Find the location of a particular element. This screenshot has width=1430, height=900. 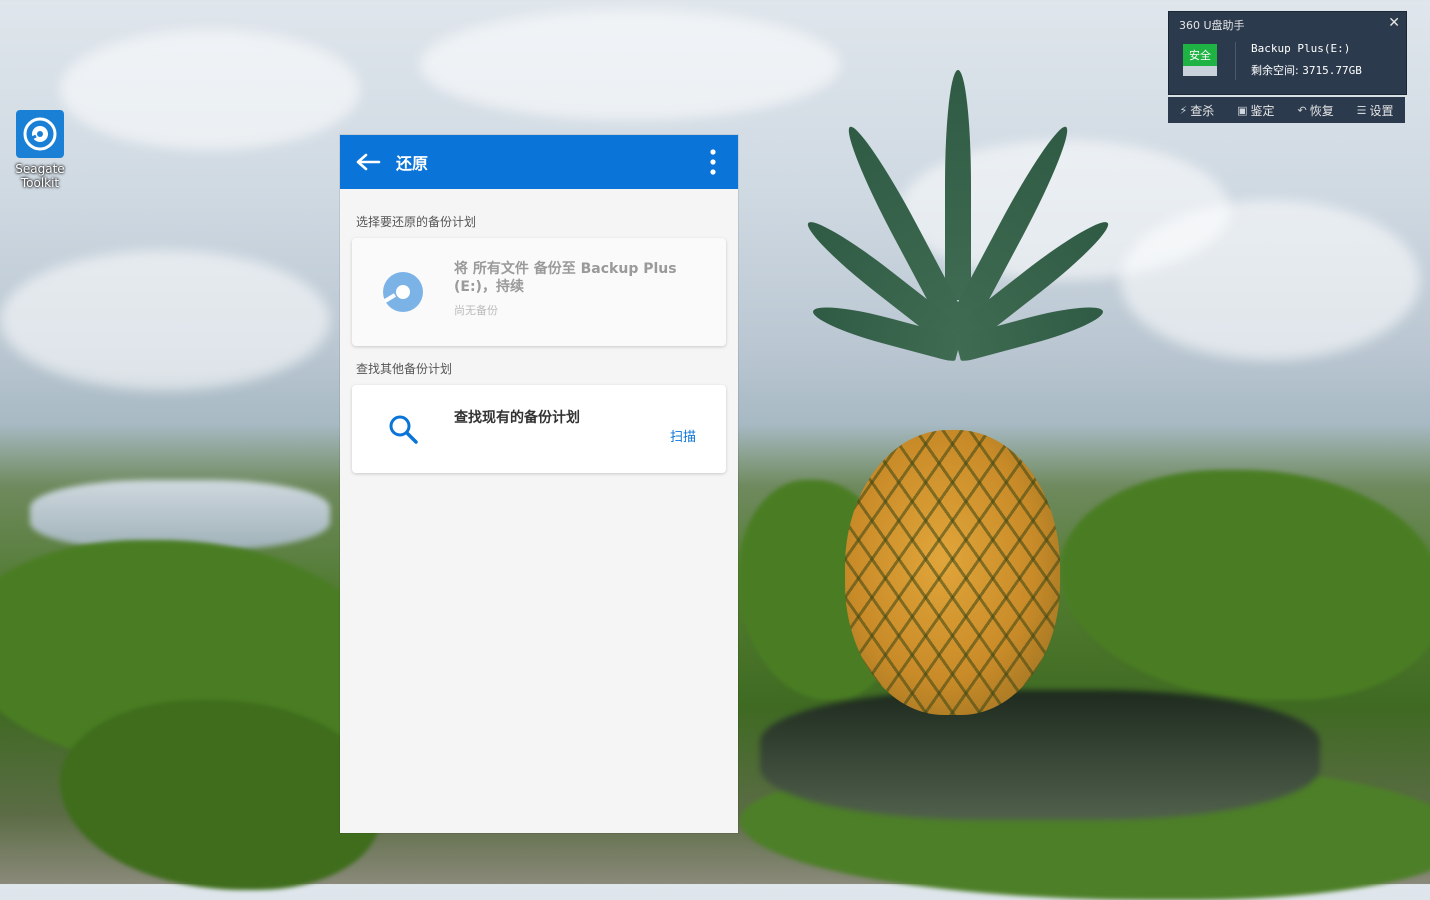

identify-button: ▣ 鉴定 is located at coordinates (1255, 110).